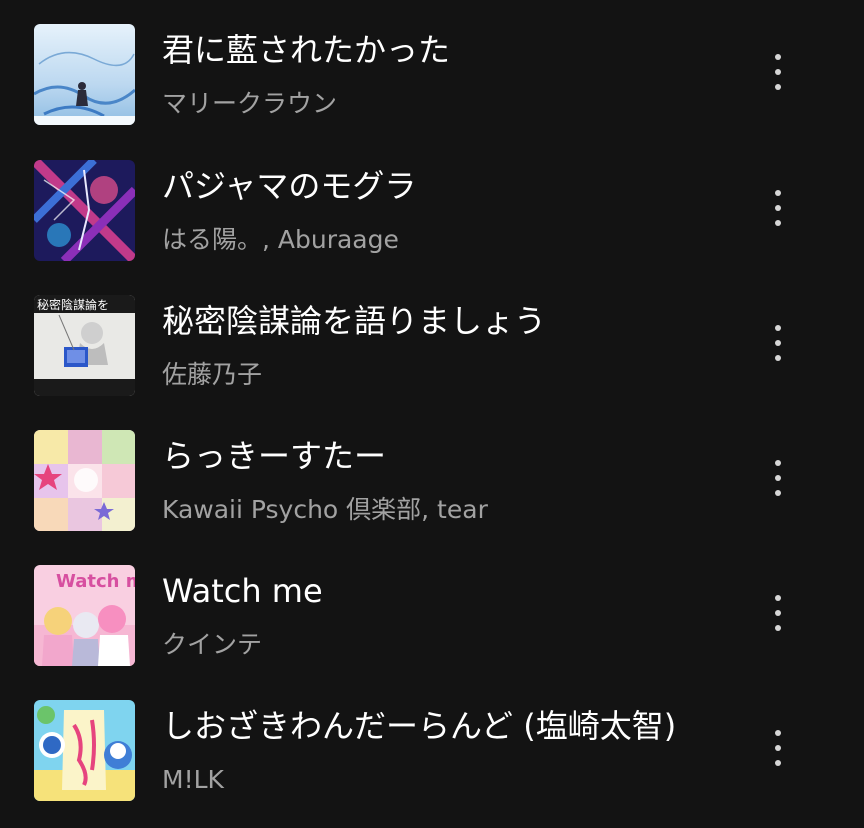  I want to click on track-title: Watch me, so click(242, 591).